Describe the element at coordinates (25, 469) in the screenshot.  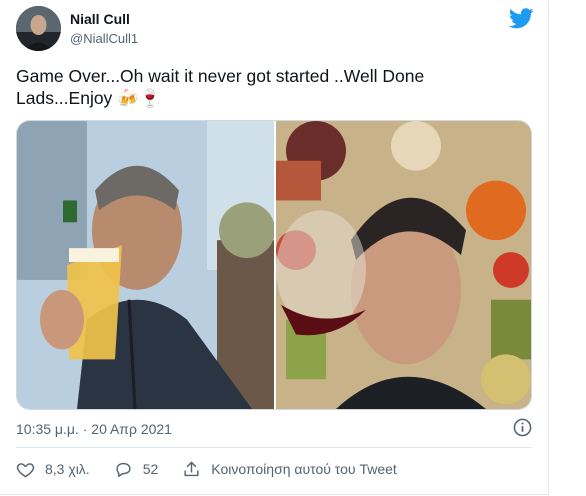
I see `heart-icon` at that location.